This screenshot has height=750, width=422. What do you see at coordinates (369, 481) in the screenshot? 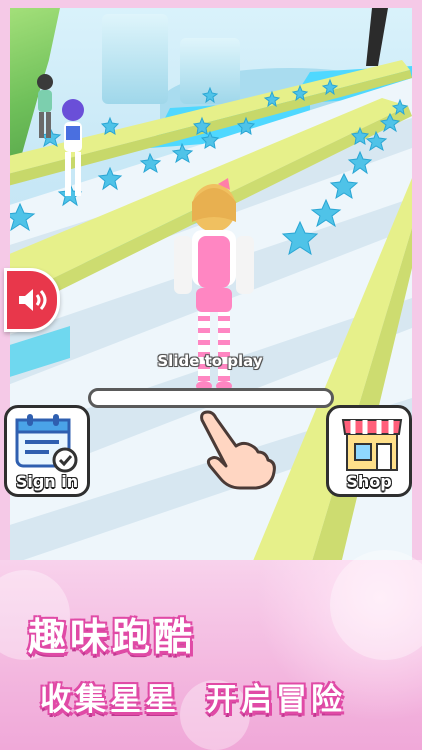
I see `shop-label: Shop` at bounding box center [369, 481].